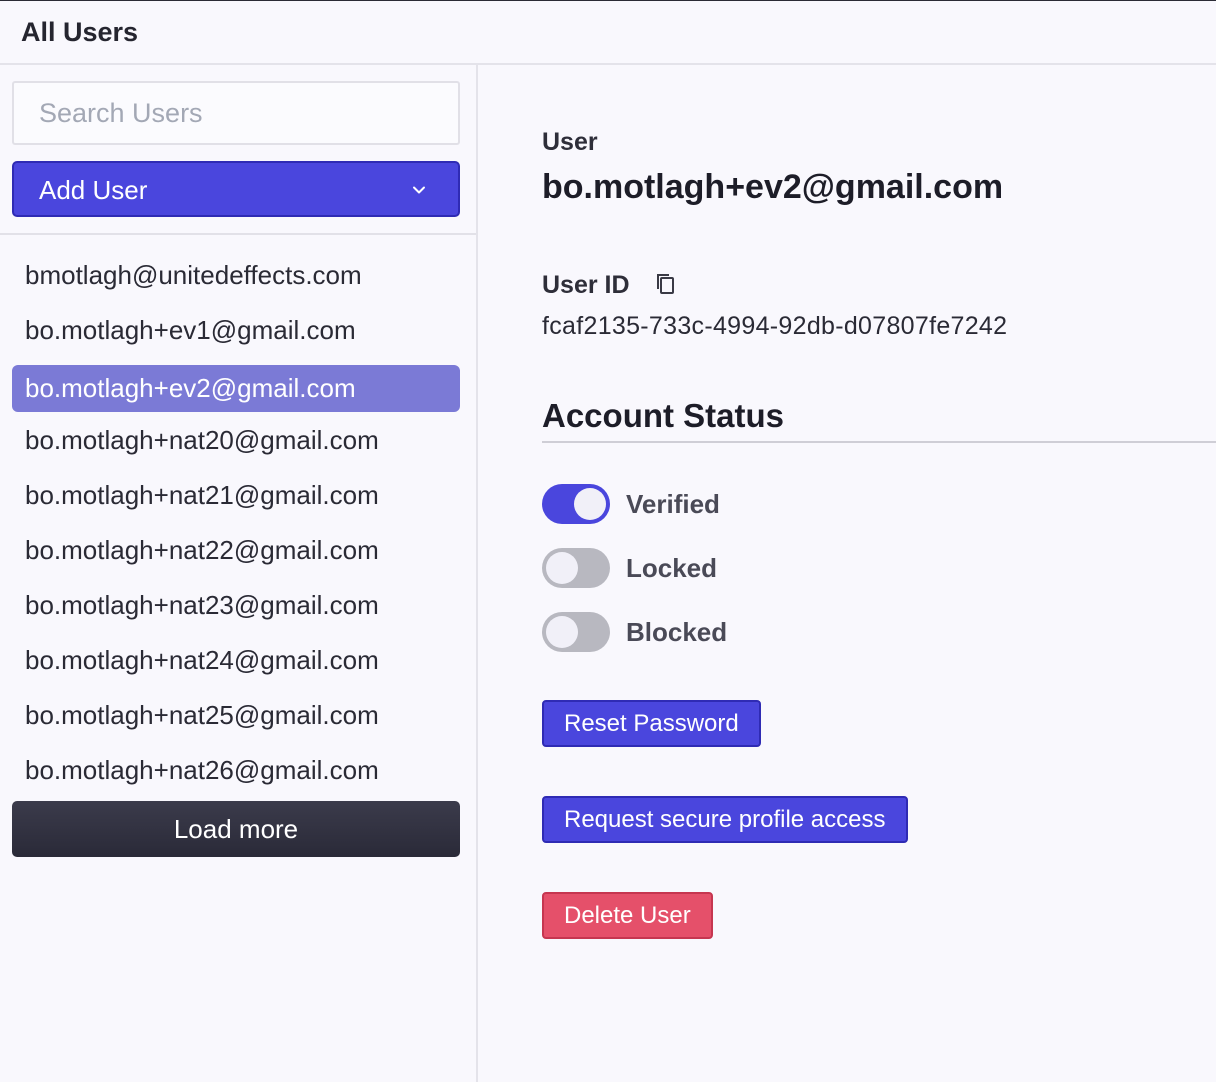 This screenshot has width=1216, height=1082. Describe the element at coordinates (236, 829) in the screenshot. I see `load-more-button: Load more` at that location.